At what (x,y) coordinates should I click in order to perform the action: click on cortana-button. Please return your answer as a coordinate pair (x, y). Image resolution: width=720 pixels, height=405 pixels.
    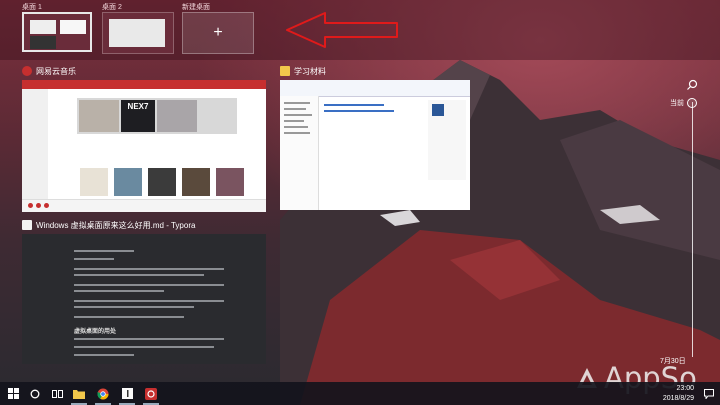
    Looking at the image, I should click on (35, 393).